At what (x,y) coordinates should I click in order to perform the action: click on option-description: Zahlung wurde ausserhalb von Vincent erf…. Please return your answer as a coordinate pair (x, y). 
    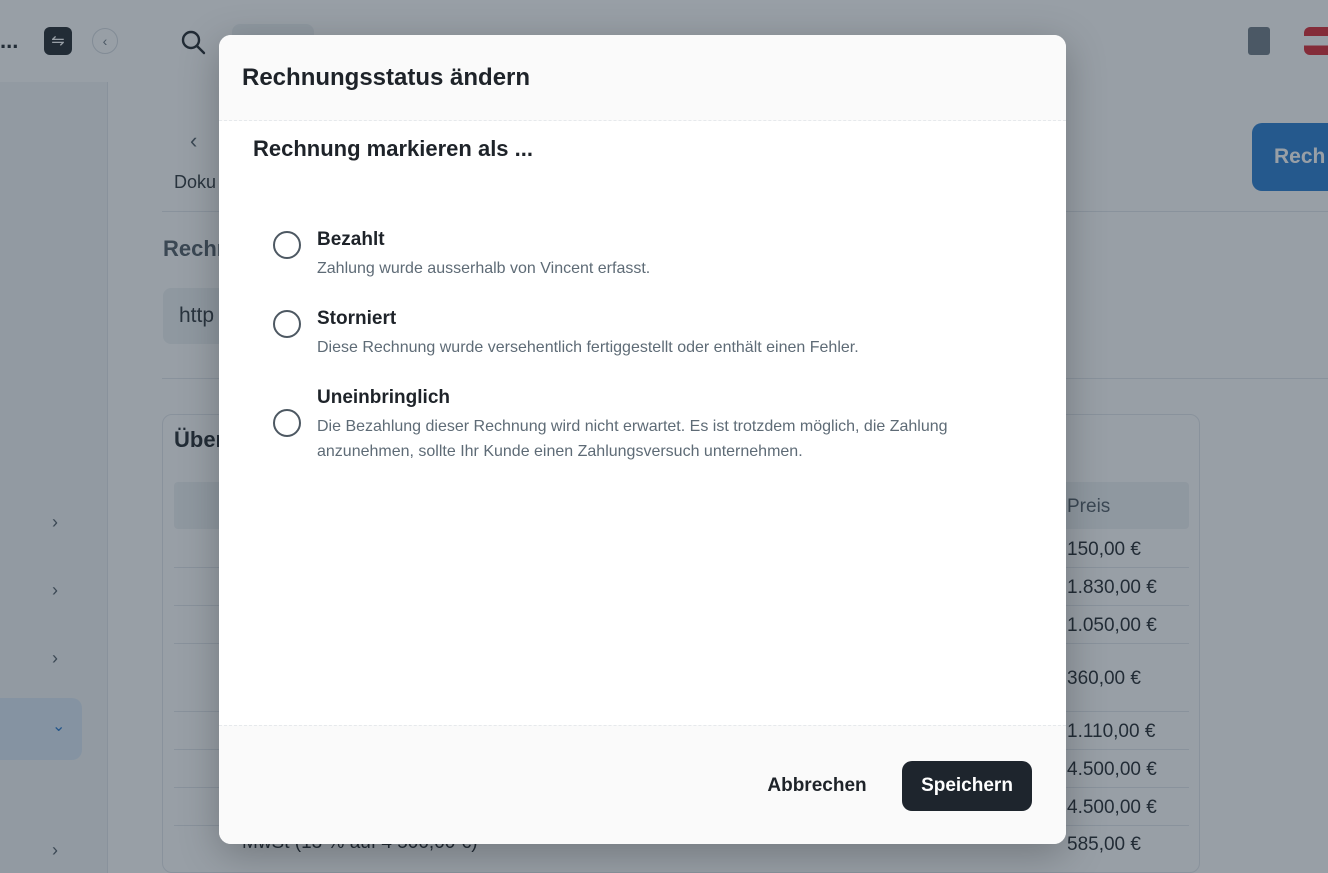
    Looking at the image, I should click on (484, 268).